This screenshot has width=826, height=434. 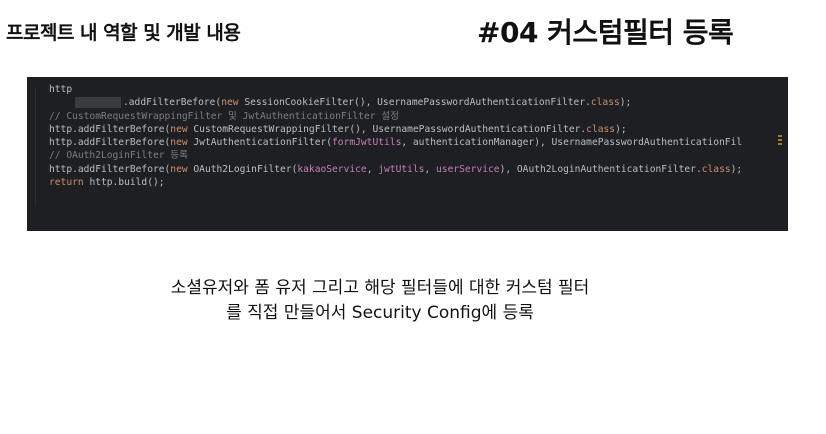 I want to click on code-keyword: return, so click(x=69, y=183).